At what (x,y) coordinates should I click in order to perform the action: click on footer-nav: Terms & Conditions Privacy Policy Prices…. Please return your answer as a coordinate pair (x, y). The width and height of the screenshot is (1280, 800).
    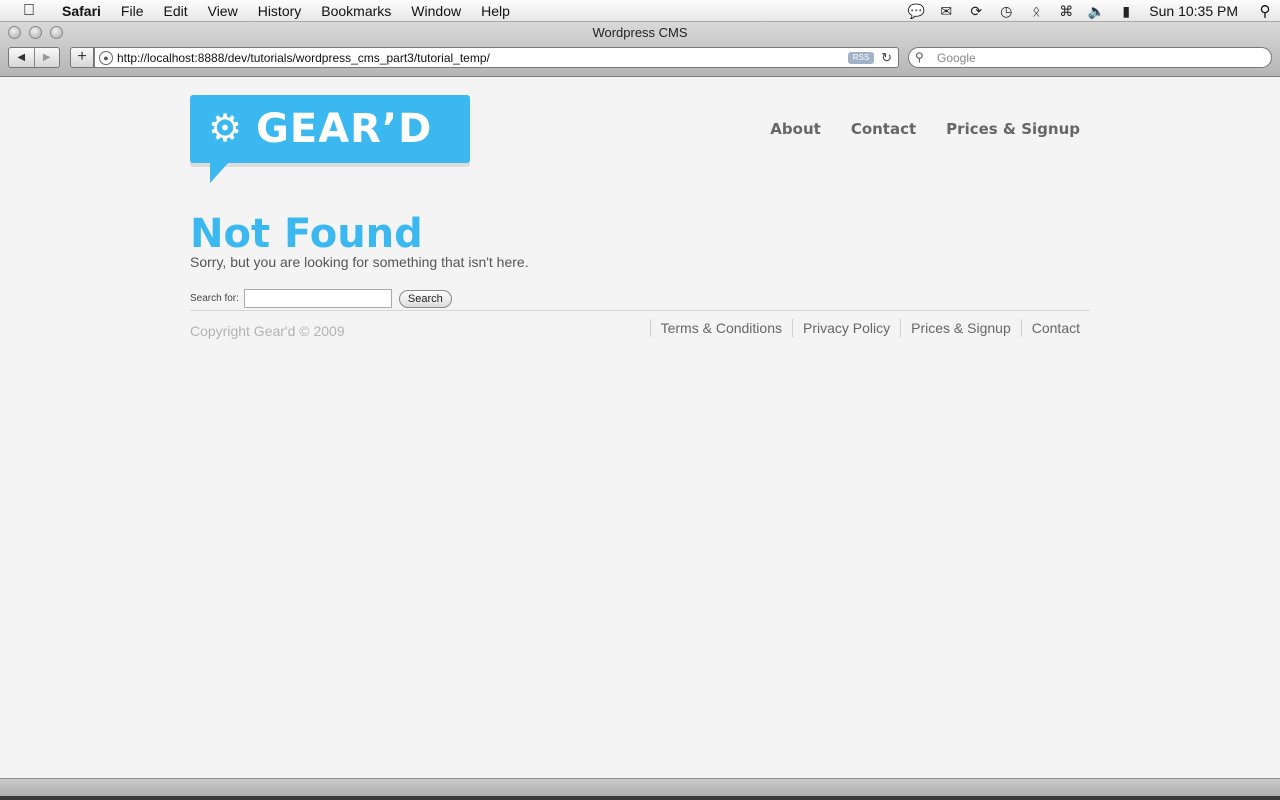
    Looking at the image, I should click on (864, 328).